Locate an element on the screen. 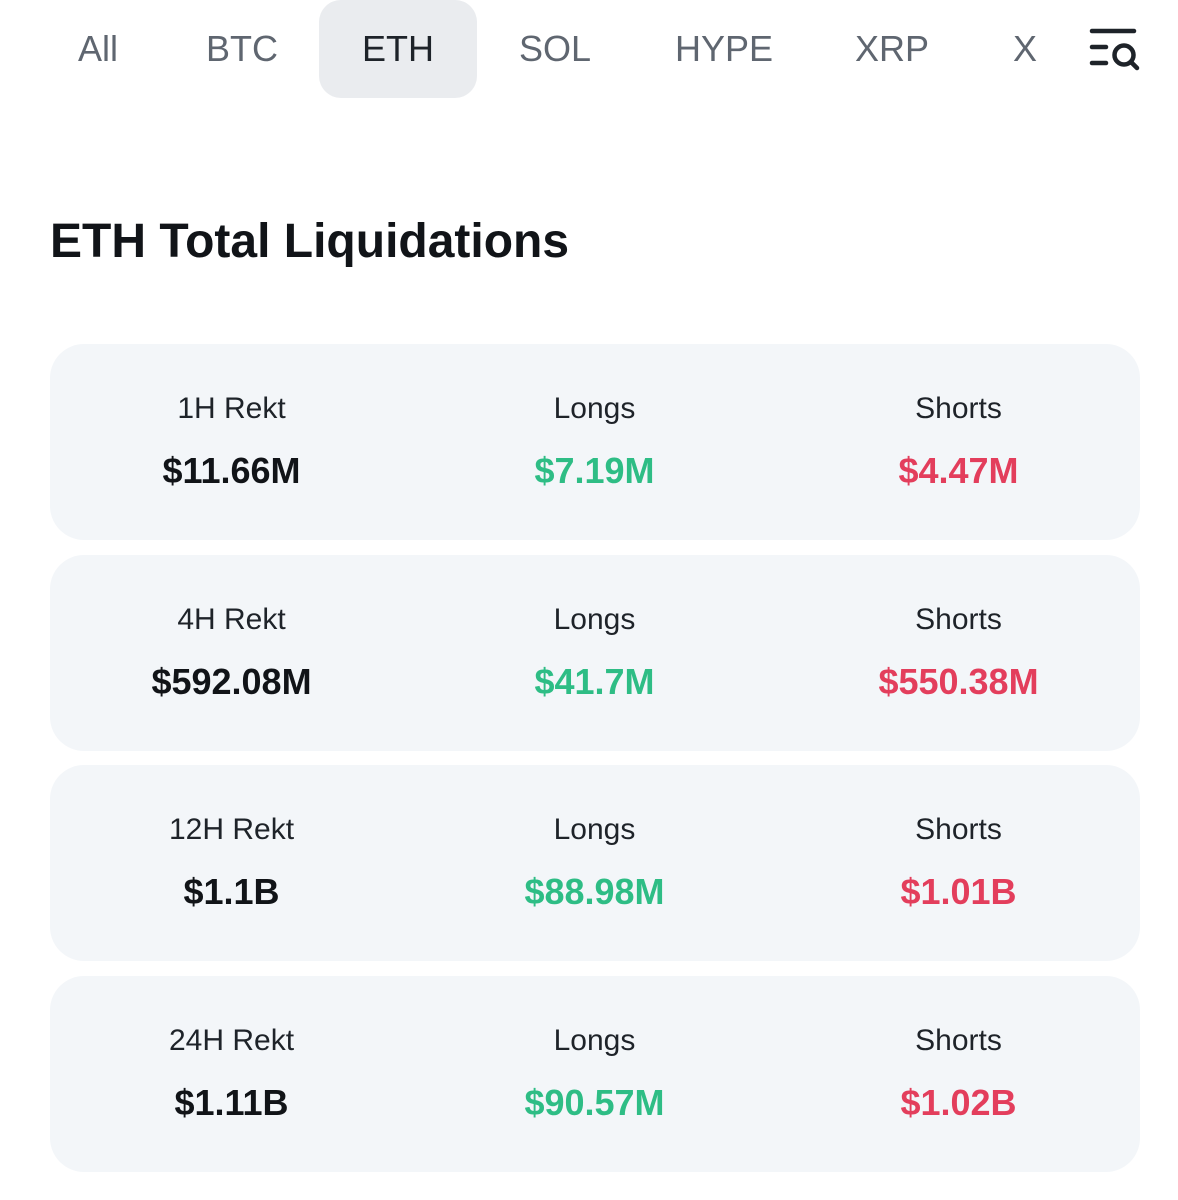 This screenshot has width=1178, height=1200. total-value: $592.08M is located at coordinates (231, 681).